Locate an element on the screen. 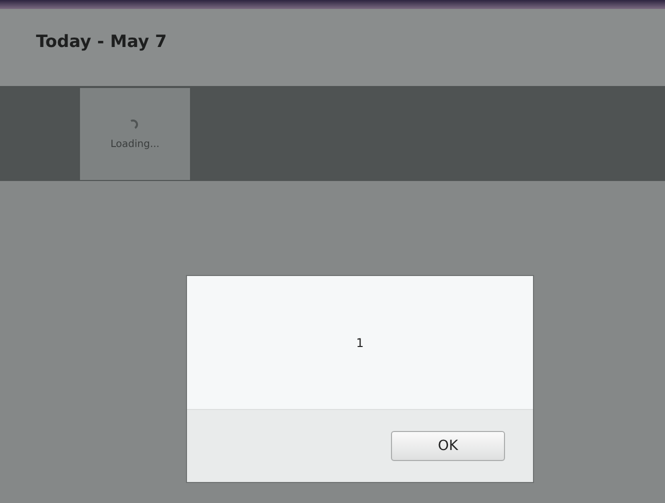 The image size is (665, 503). dialog-message: 1 is located at coordinates (360, 343).